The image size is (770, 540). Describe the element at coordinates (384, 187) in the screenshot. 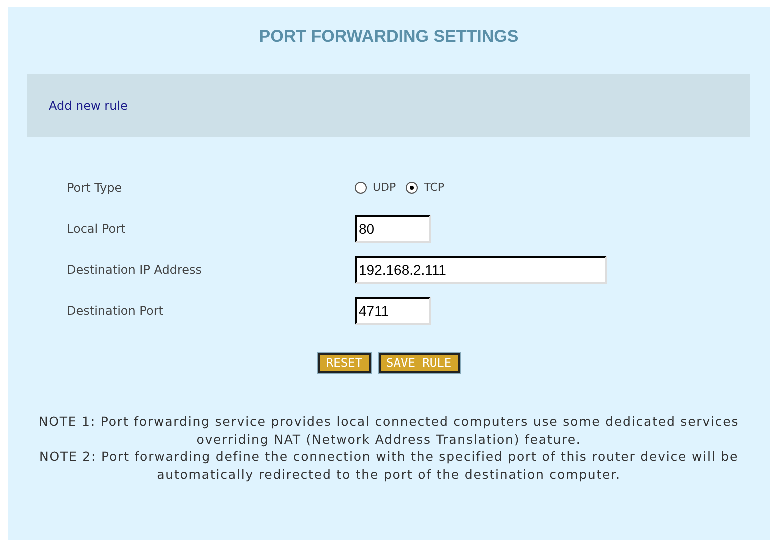

I see `radio-label: UDP` at that location.